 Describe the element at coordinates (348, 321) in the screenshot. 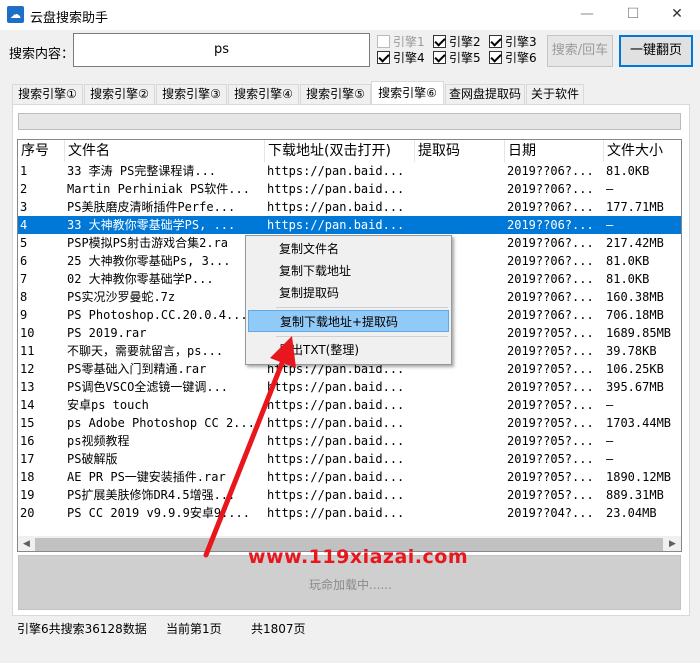

I see `menu-copy-url-and-code: 复制下载地址+提取码` at that location.